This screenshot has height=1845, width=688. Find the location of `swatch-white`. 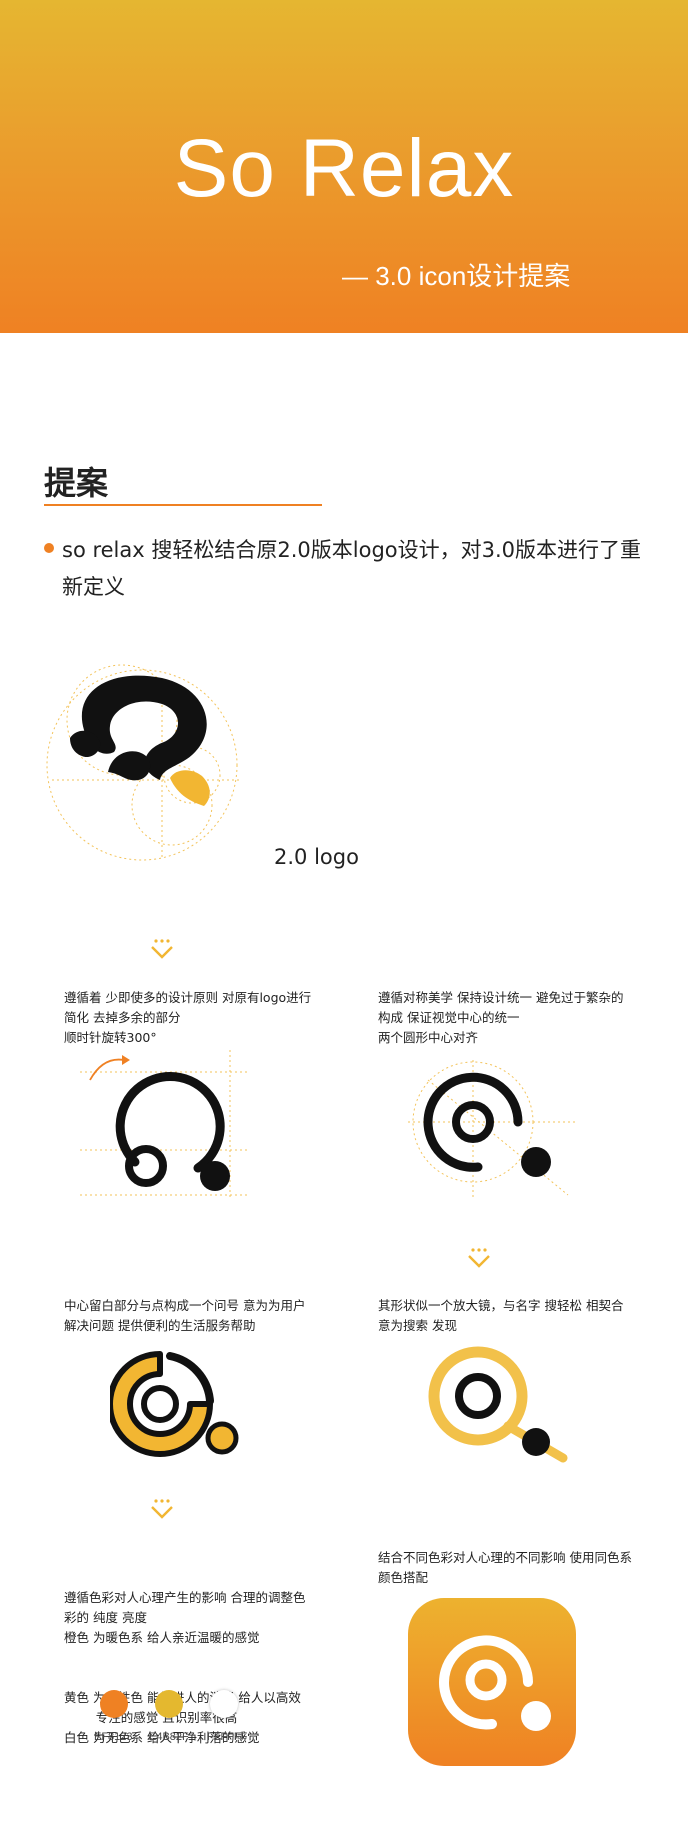

swatch-white is located at coordinates (224, 1704).